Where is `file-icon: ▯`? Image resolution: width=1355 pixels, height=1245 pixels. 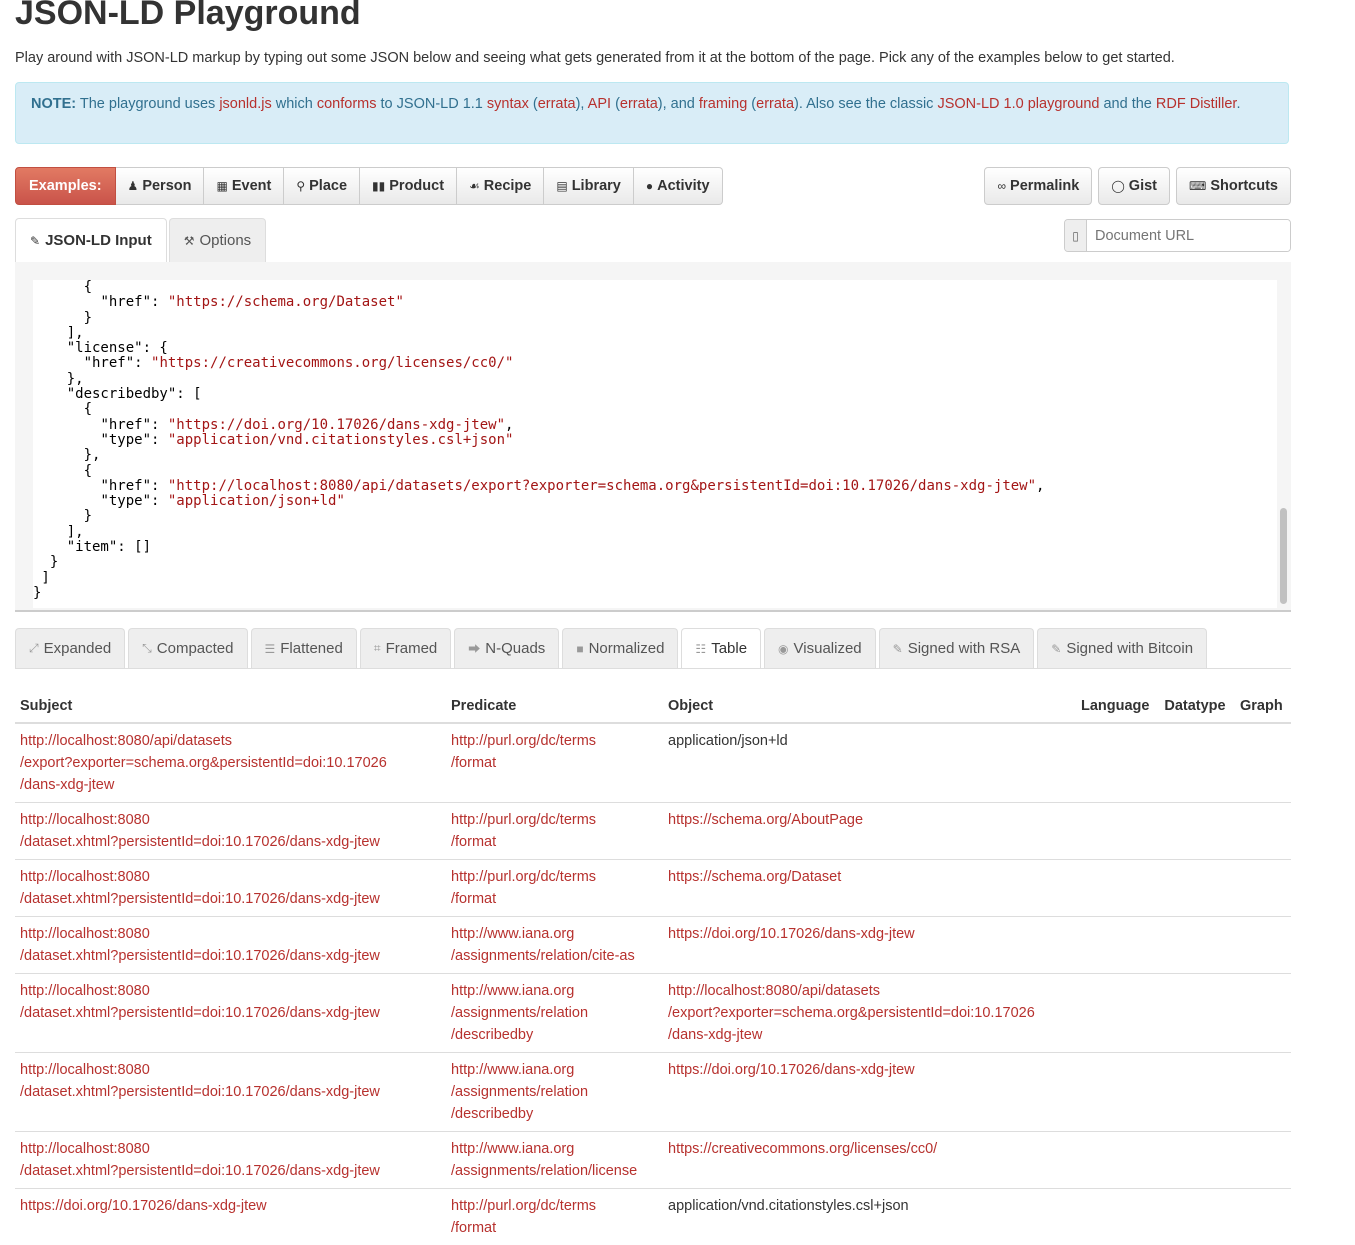 file-icon: ▯ is located at coordinates (1076, 235).